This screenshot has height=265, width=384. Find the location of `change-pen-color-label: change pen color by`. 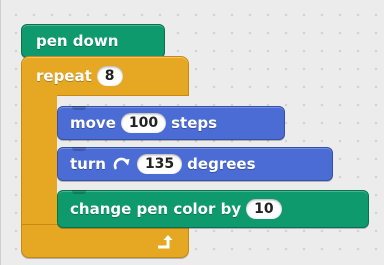

change-pen-color-label: change pen color by is located at coordinates (156, 209).